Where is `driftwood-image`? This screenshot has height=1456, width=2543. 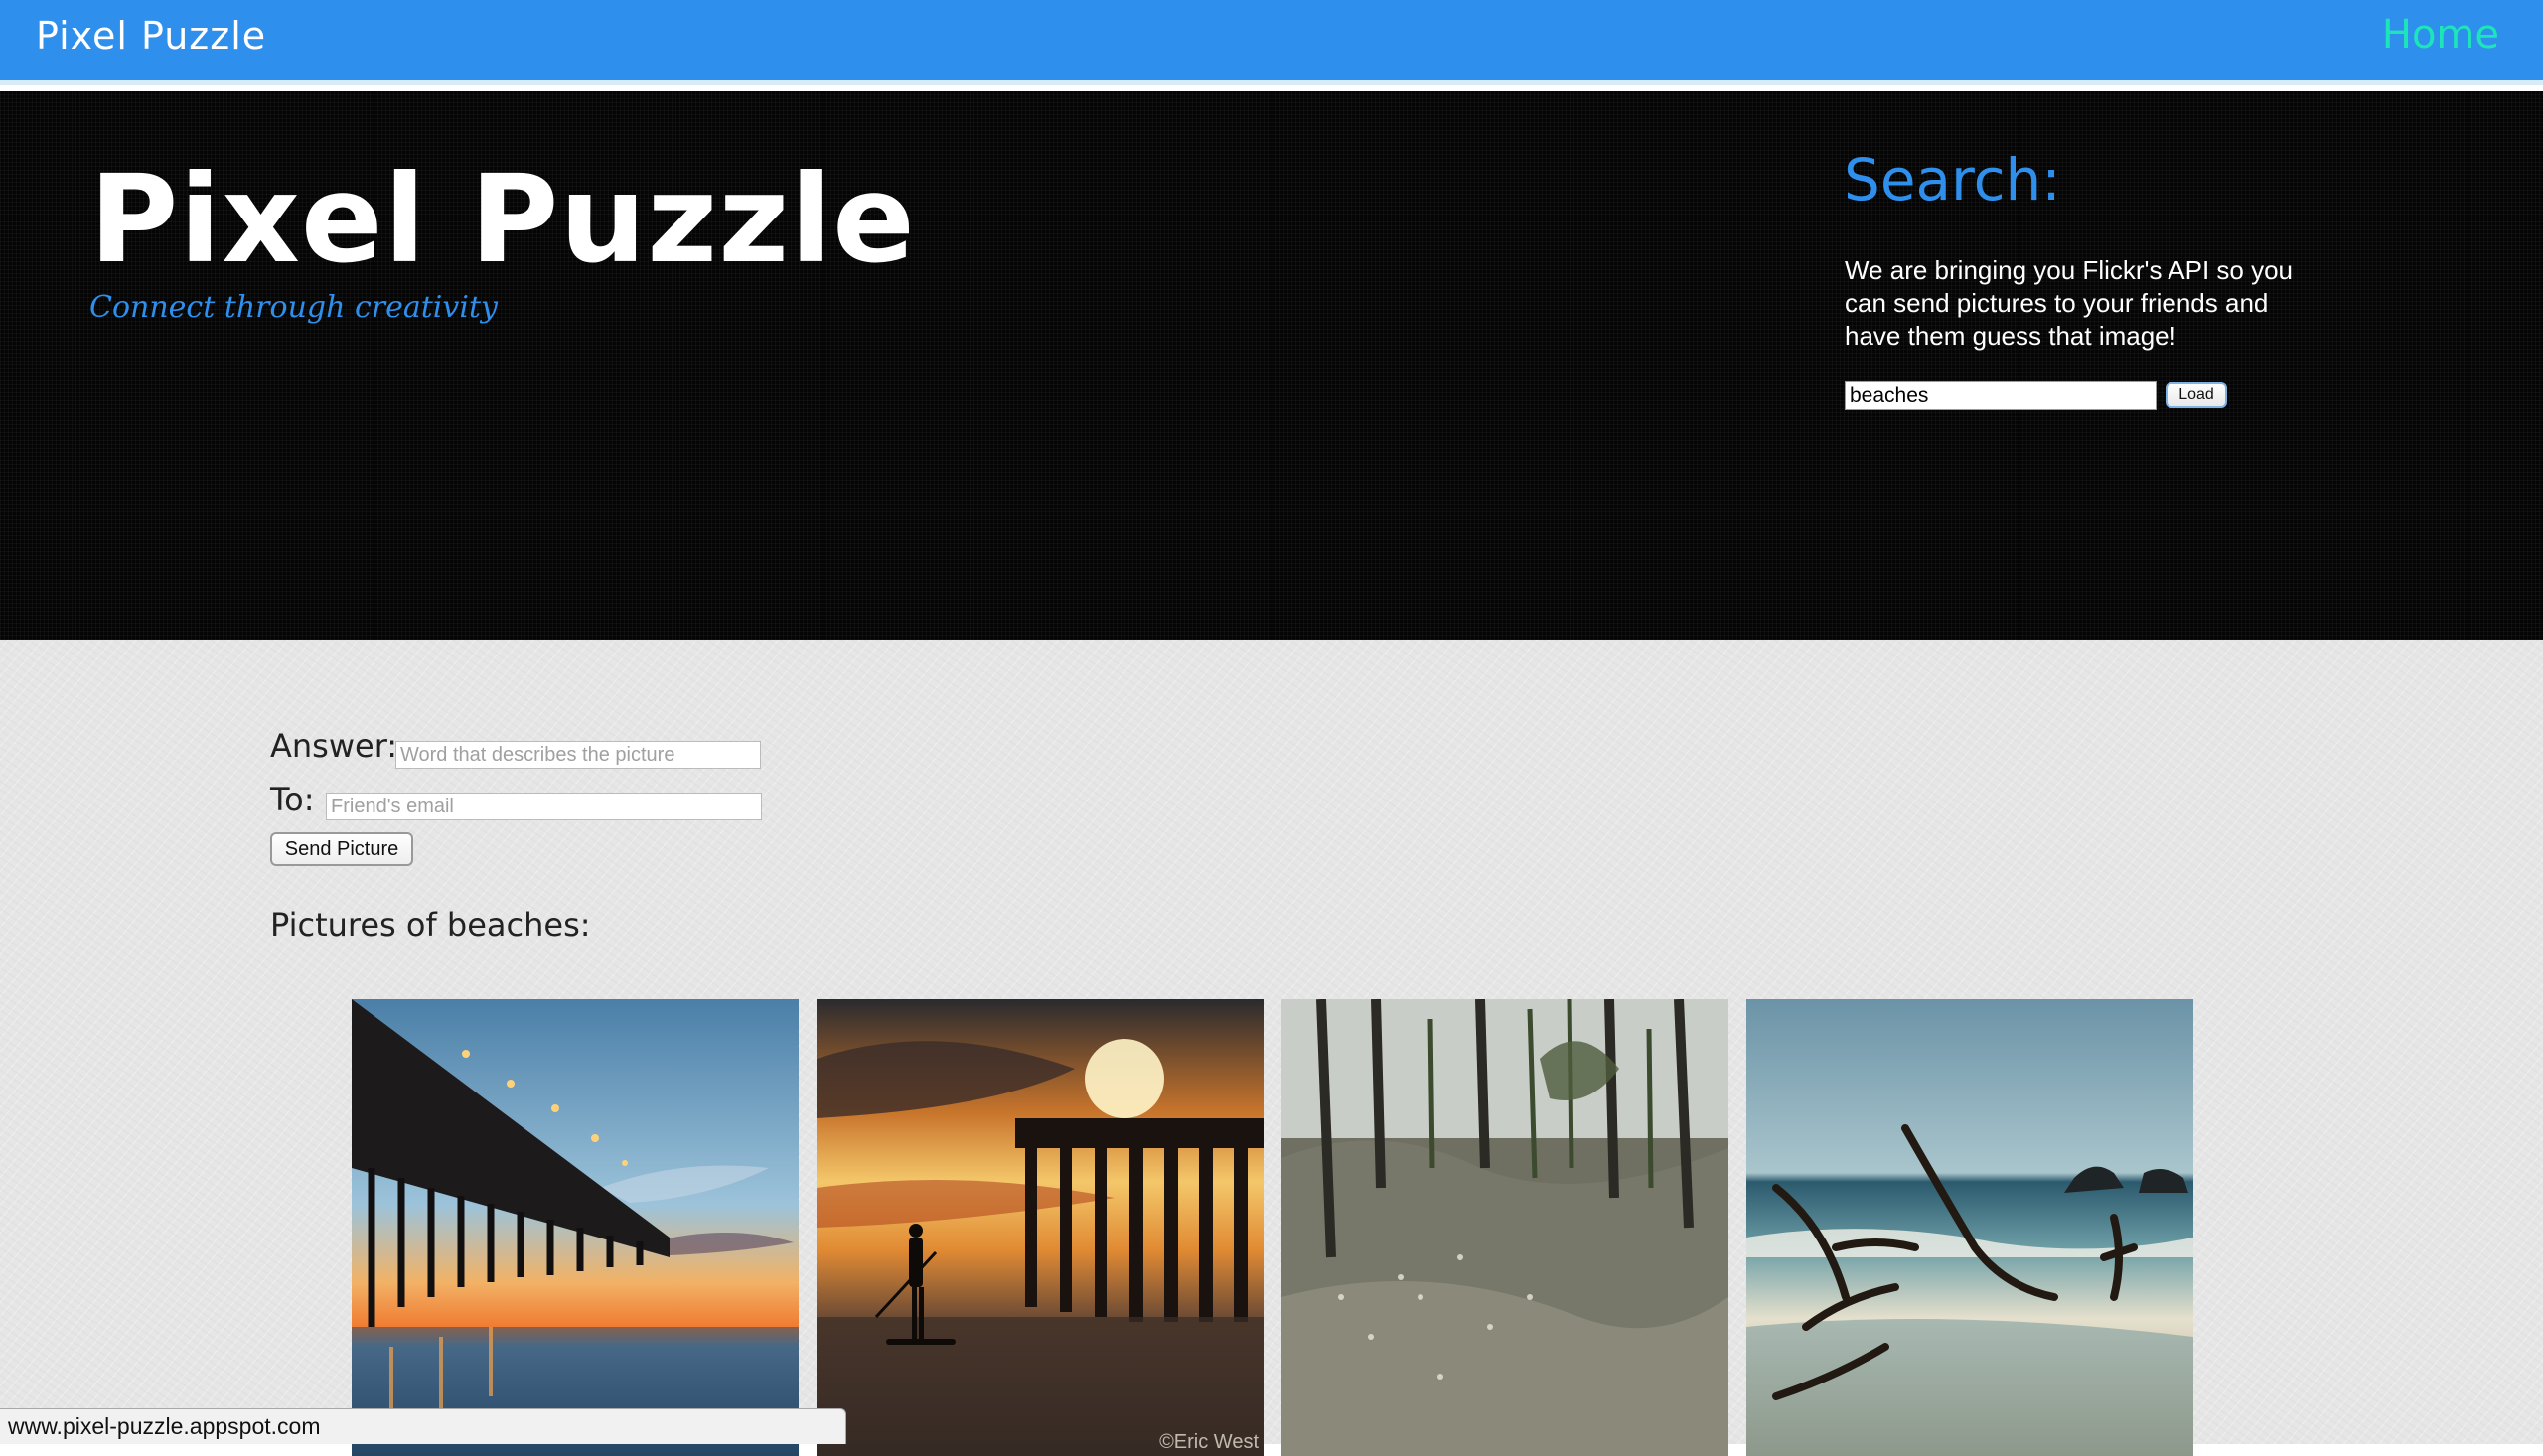 driftwood-image is located at coordinates (1969, 1227).